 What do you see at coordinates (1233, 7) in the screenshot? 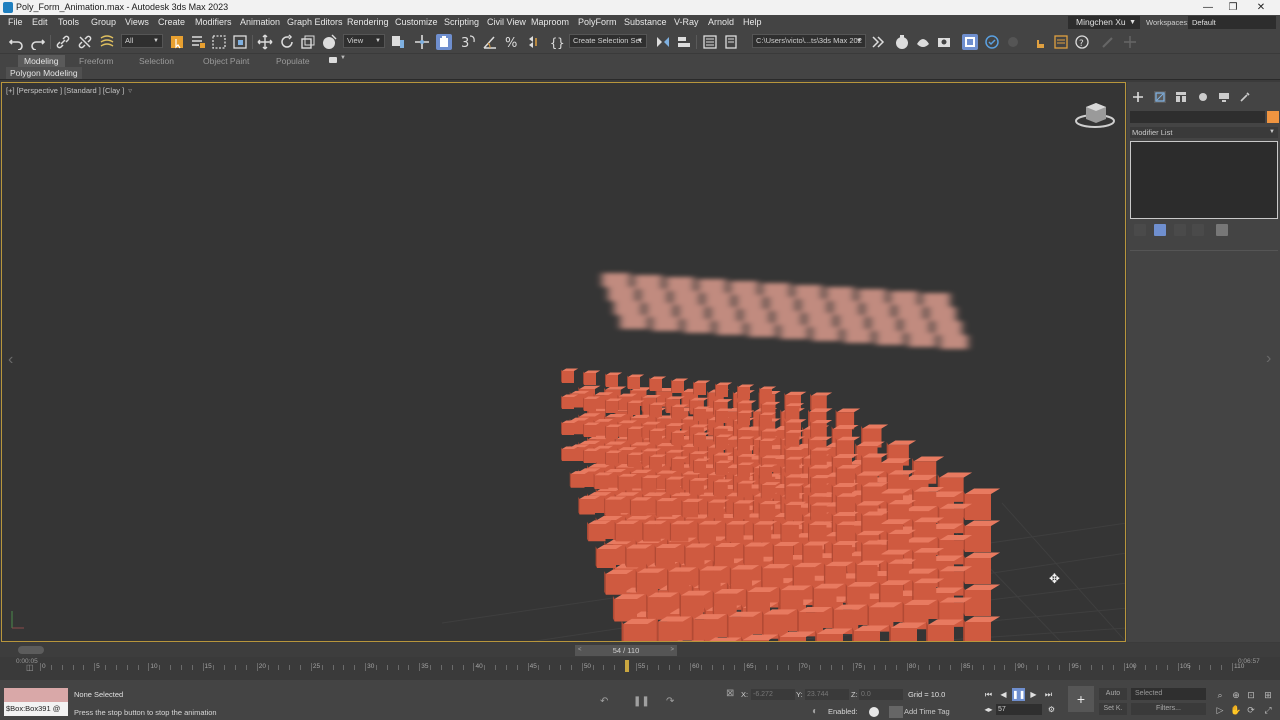
I see `maximize-button: ❐` at bounding box center [1233, 7].